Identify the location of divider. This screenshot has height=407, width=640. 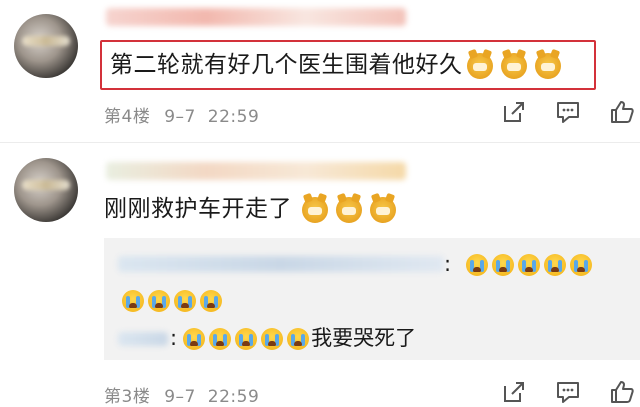
(320, 142).